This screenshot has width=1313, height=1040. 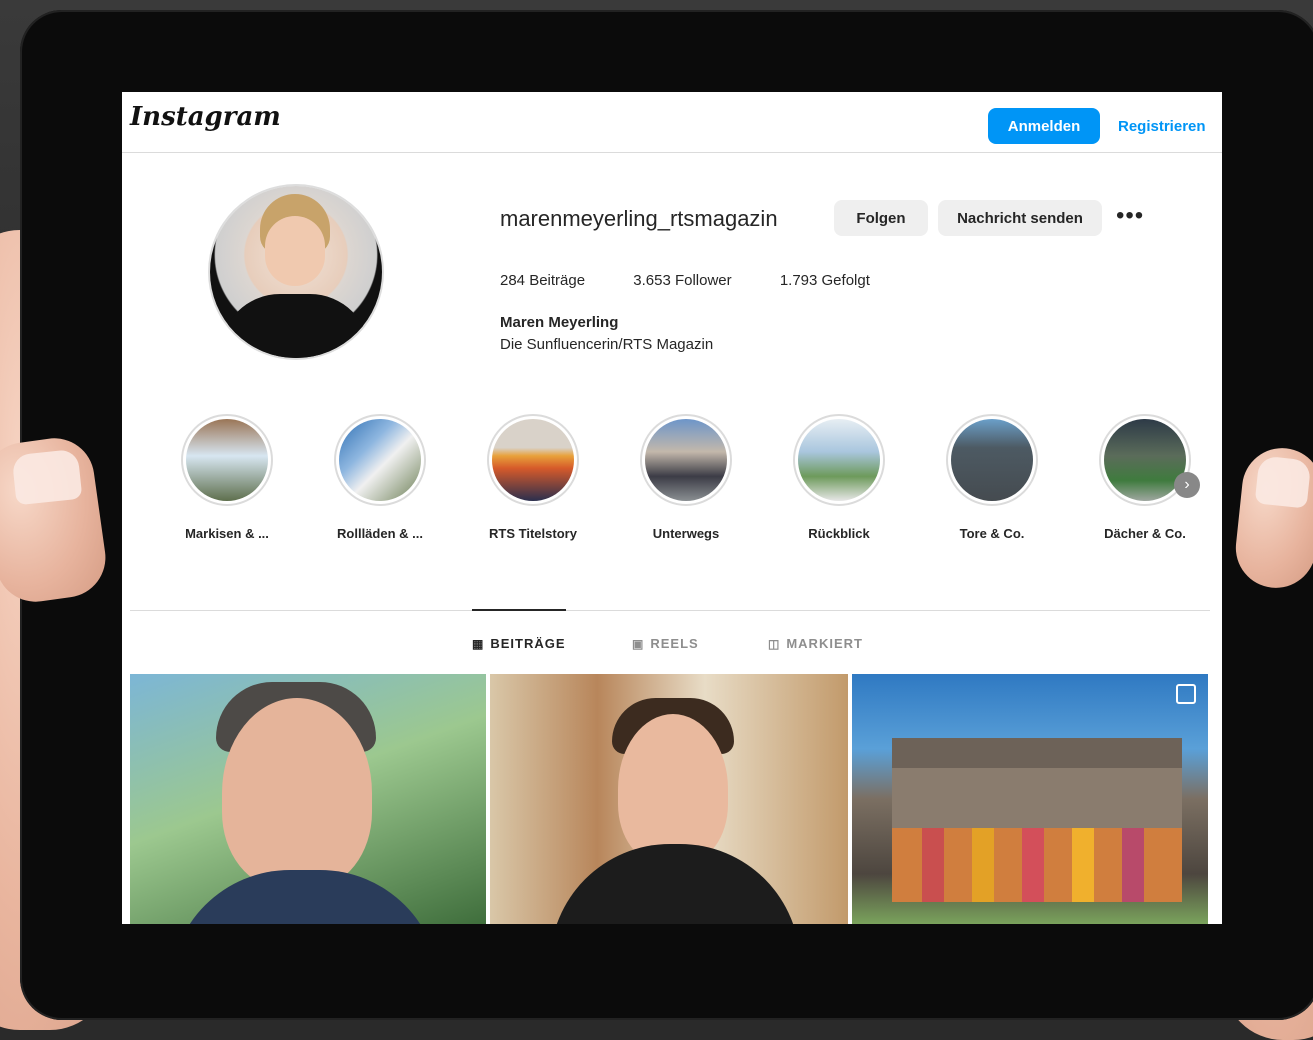 I want to click on tab-label: MARKIERT, so click(x=824, y=643).